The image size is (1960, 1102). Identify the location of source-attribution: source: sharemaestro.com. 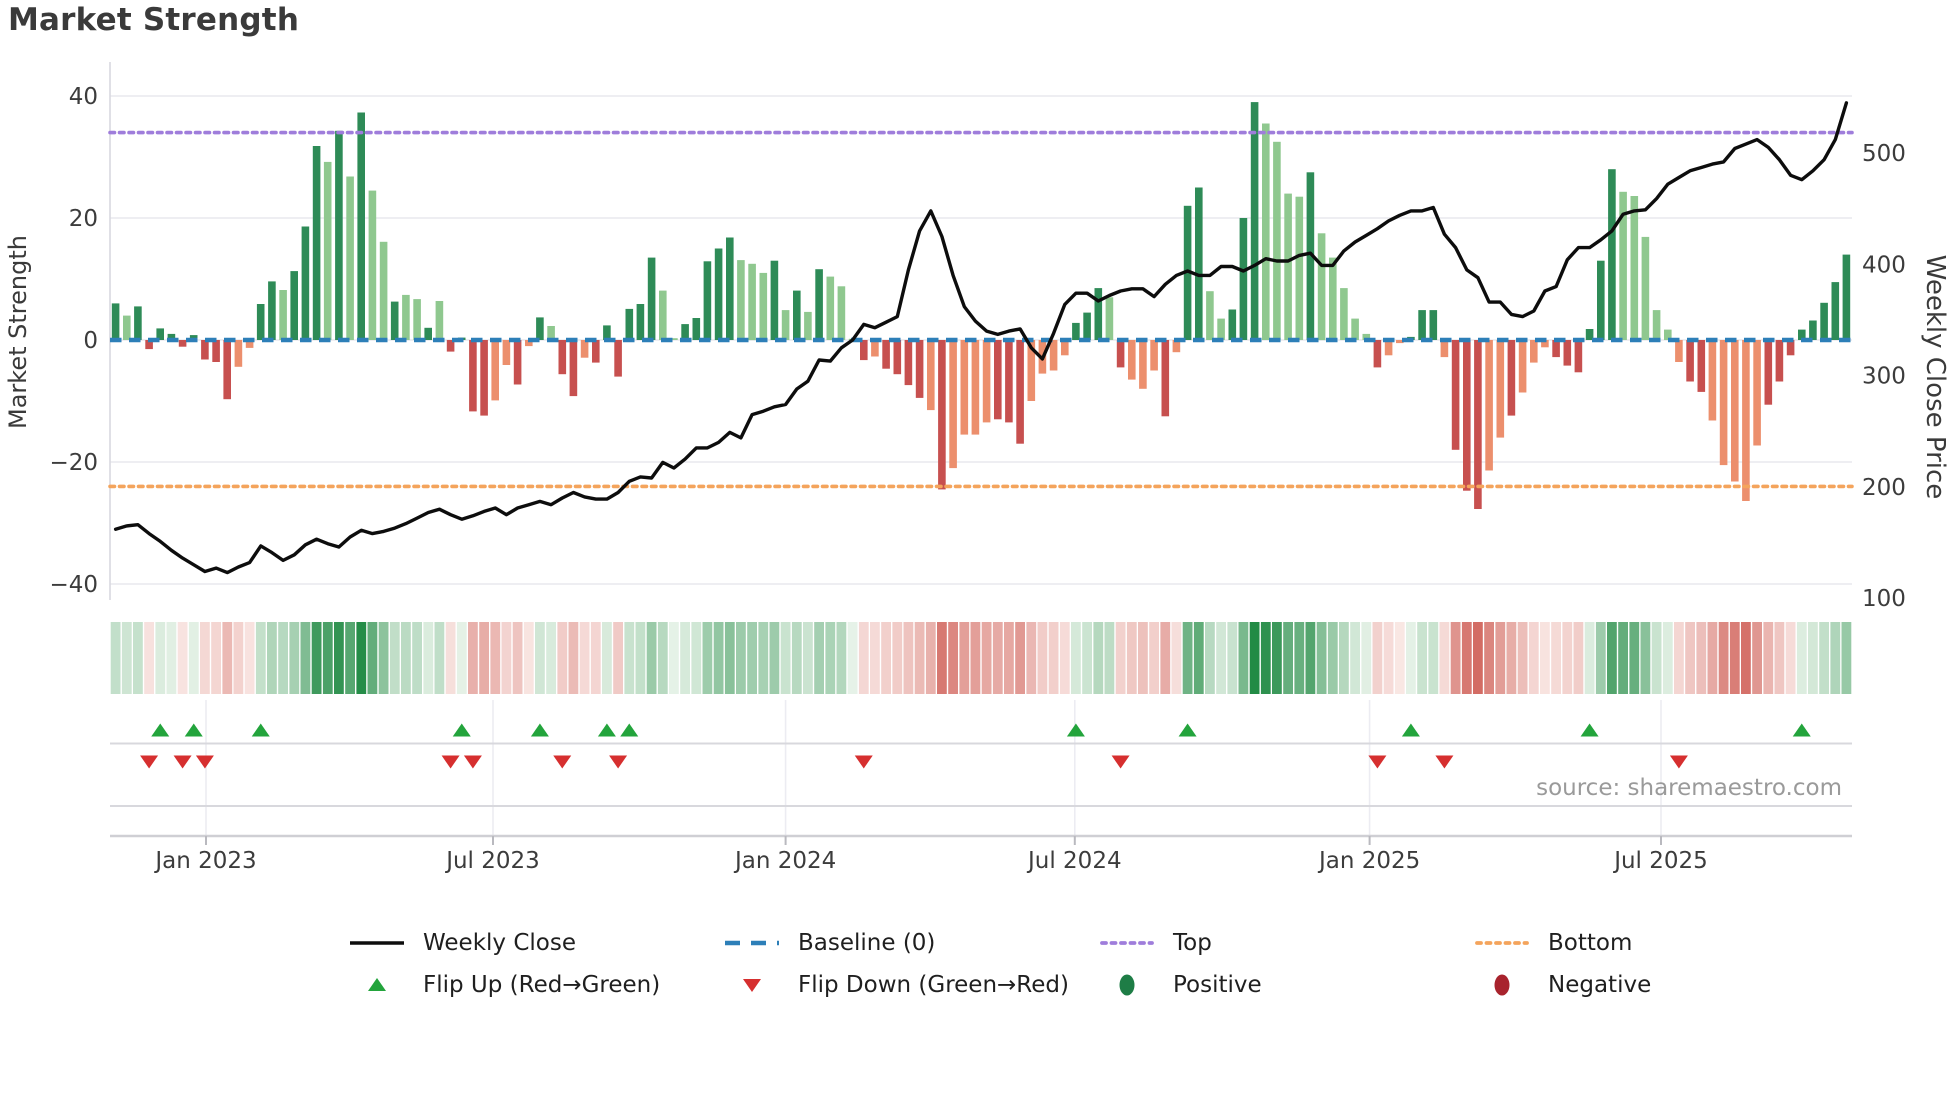
(1689, 788).